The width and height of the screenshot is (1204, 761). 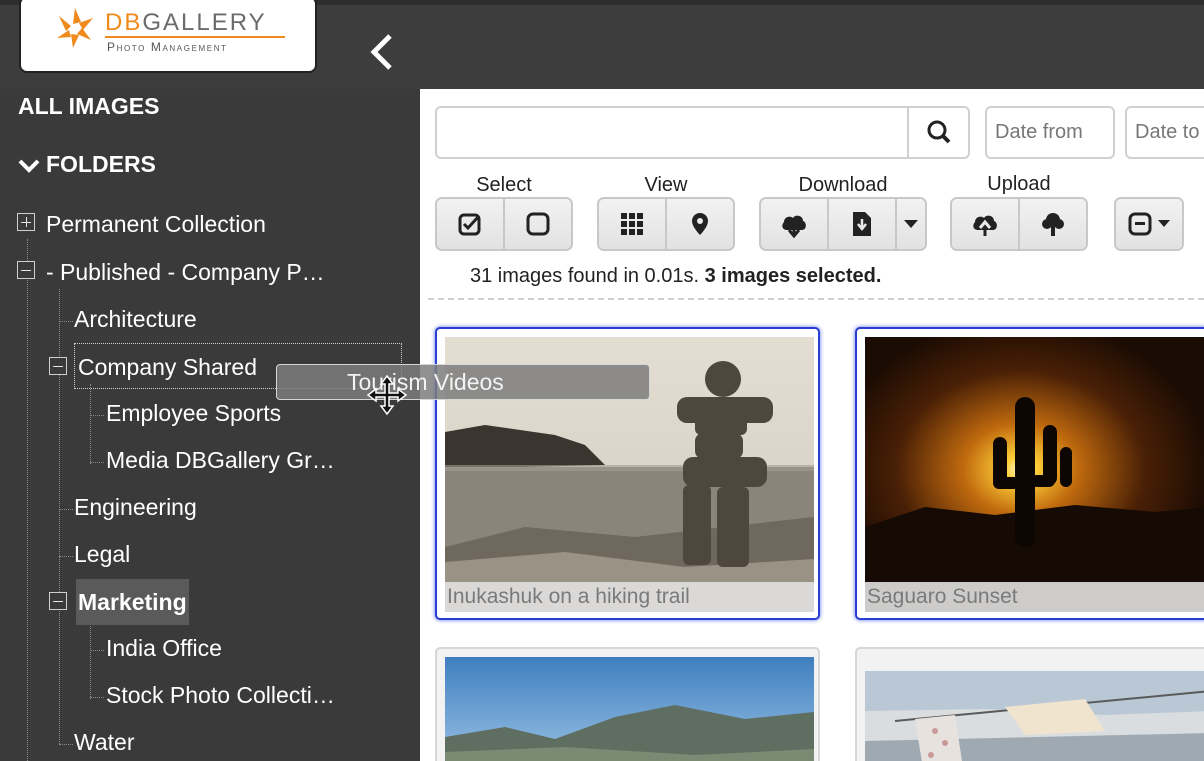 I want to click on chevron-left-icon, so click(x=381, y=52).